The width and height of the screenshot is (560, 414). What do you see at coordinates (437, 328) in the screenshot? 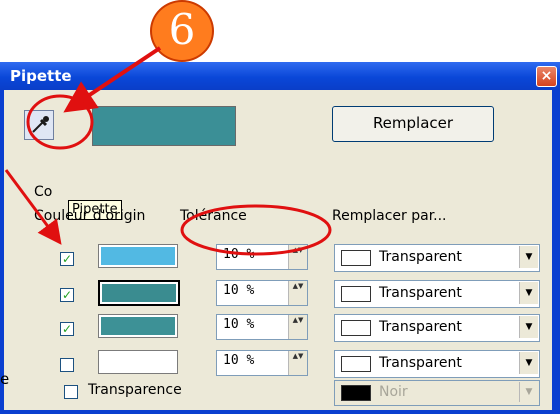
I see `row-3-replacement: Transparent ▼` at bounding box center [437, 328].